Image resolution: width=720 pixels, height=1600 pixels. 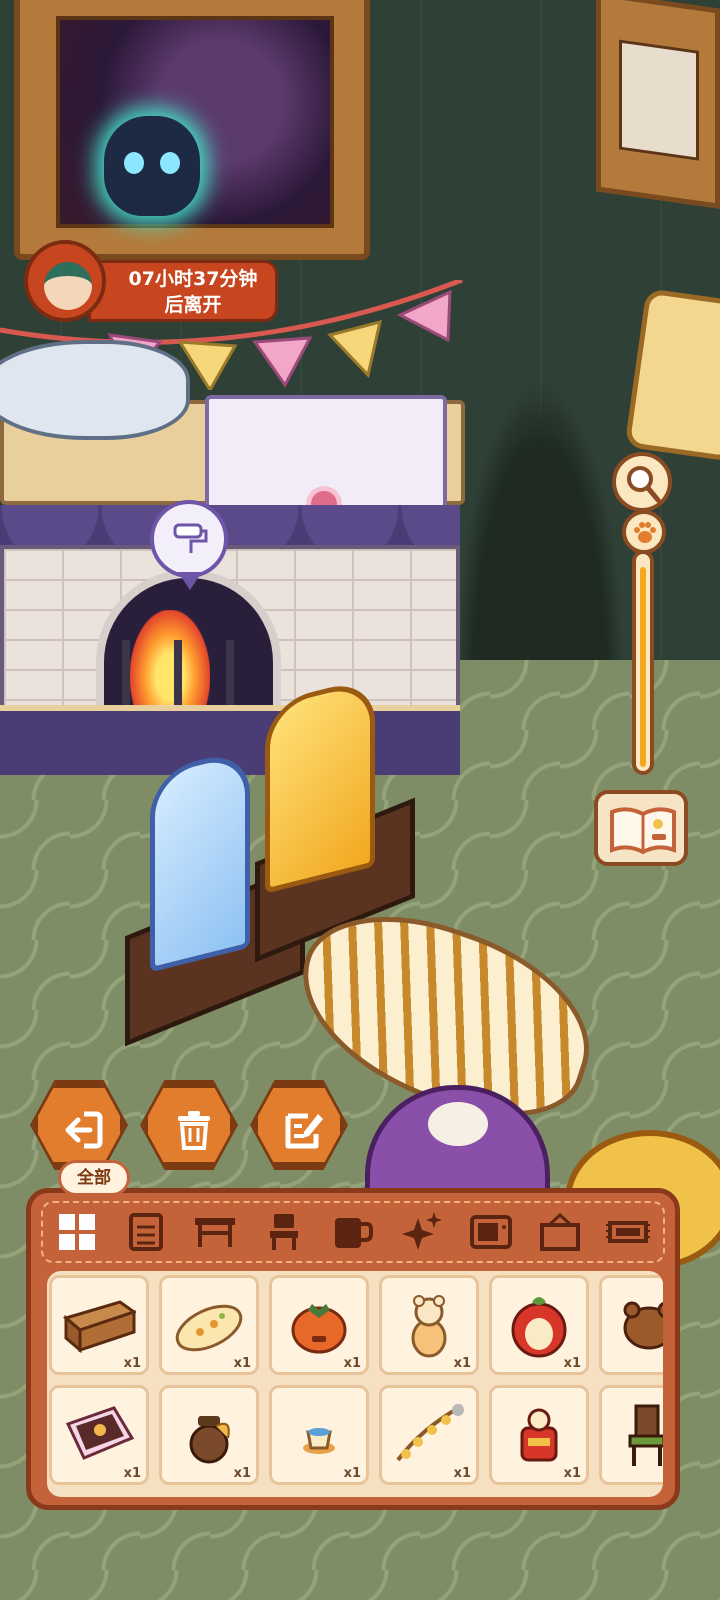 What do you see at coordinates (304, 1131) in the screenshot?
I see `edit-icon` at bounding box center [304, 1131].